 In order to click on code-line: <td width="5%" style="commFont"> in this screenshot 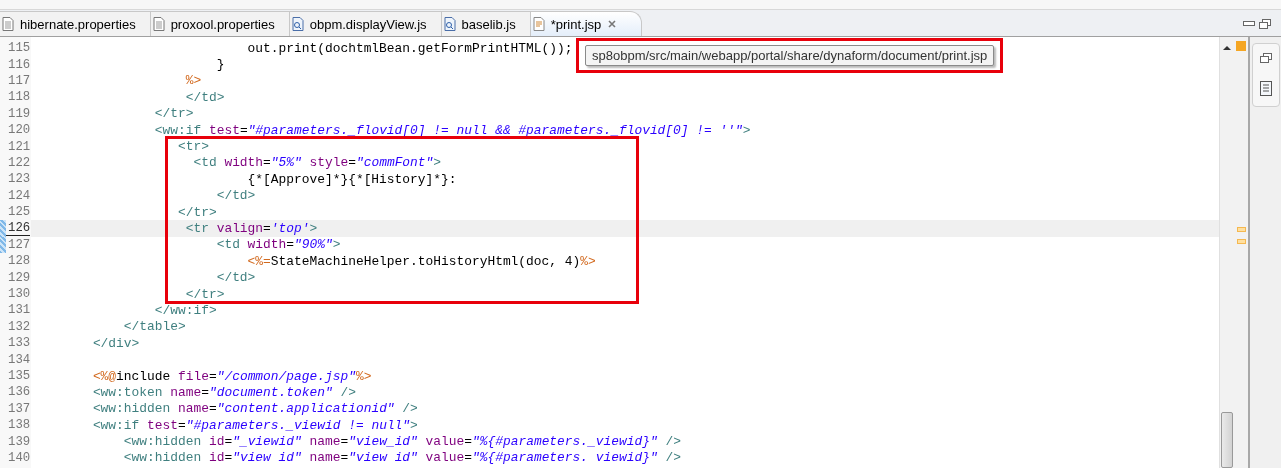, I will do `click(317, 163)`.